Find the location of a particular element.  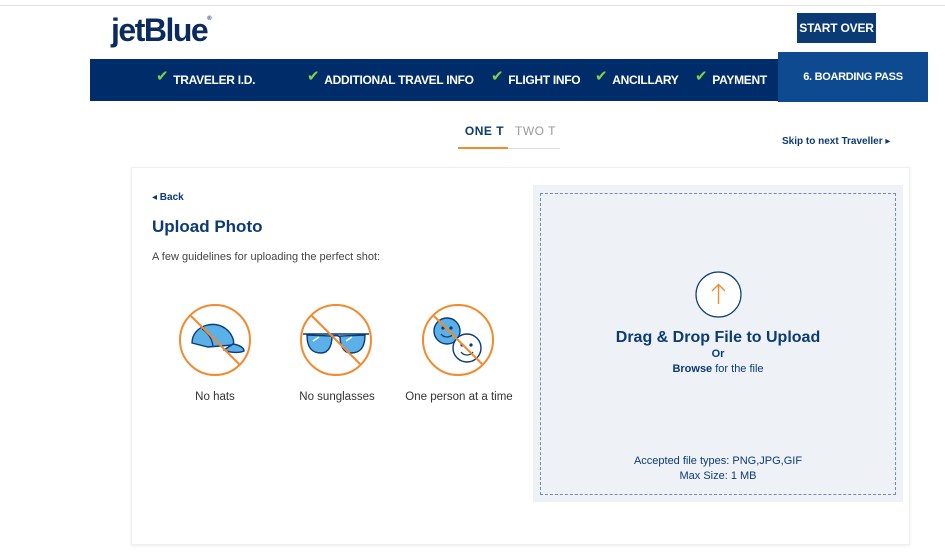

start-over-button: START OVER is located at coordinates (836, 28).